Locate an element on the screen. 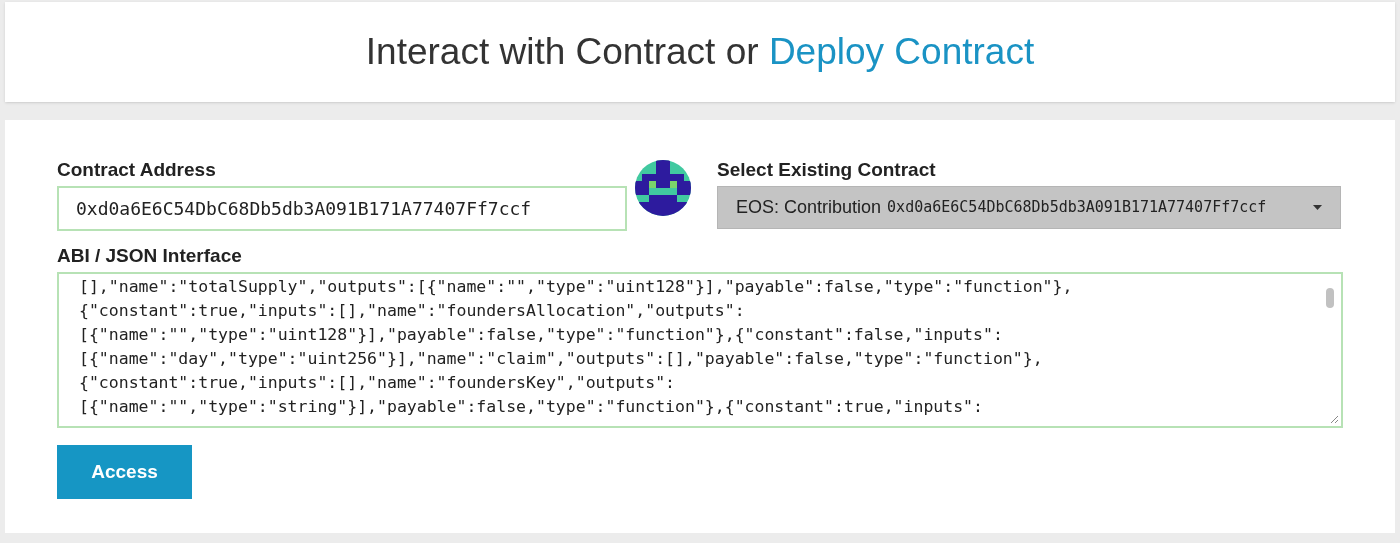 Image resolution: width=1400 pixels, height=543 pixels. resize-handle-icon is located at coordinates (1334, 419).